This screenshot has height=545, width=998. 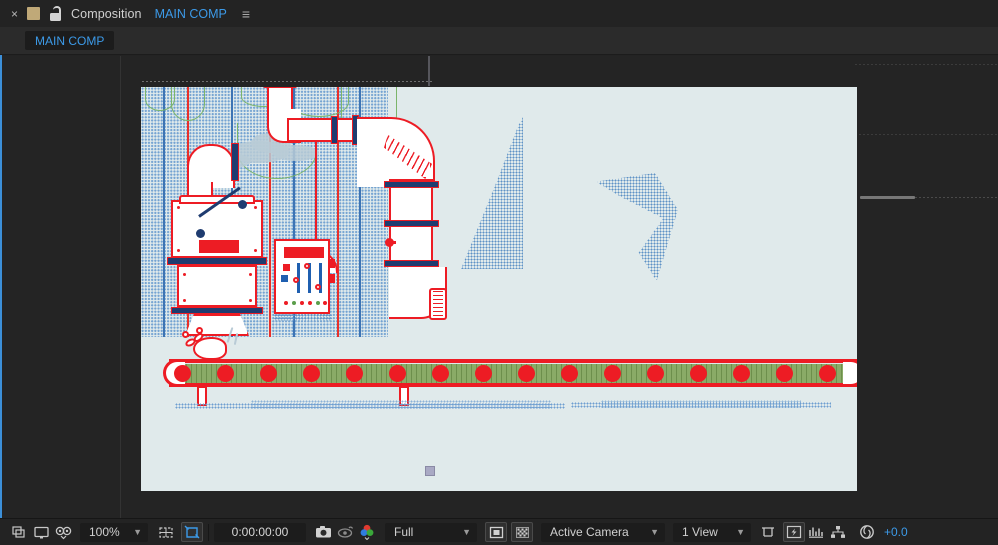 What do you see at coordinates (393, 242) in the screenshot?
I see `pipe-valve-stem` at bounding box center [393, 242].